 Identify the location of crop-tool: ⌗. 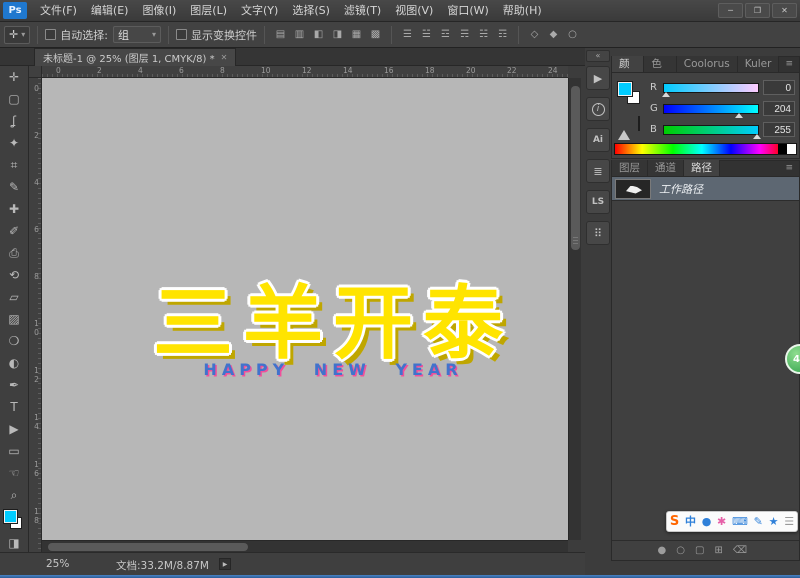
(14, 165).